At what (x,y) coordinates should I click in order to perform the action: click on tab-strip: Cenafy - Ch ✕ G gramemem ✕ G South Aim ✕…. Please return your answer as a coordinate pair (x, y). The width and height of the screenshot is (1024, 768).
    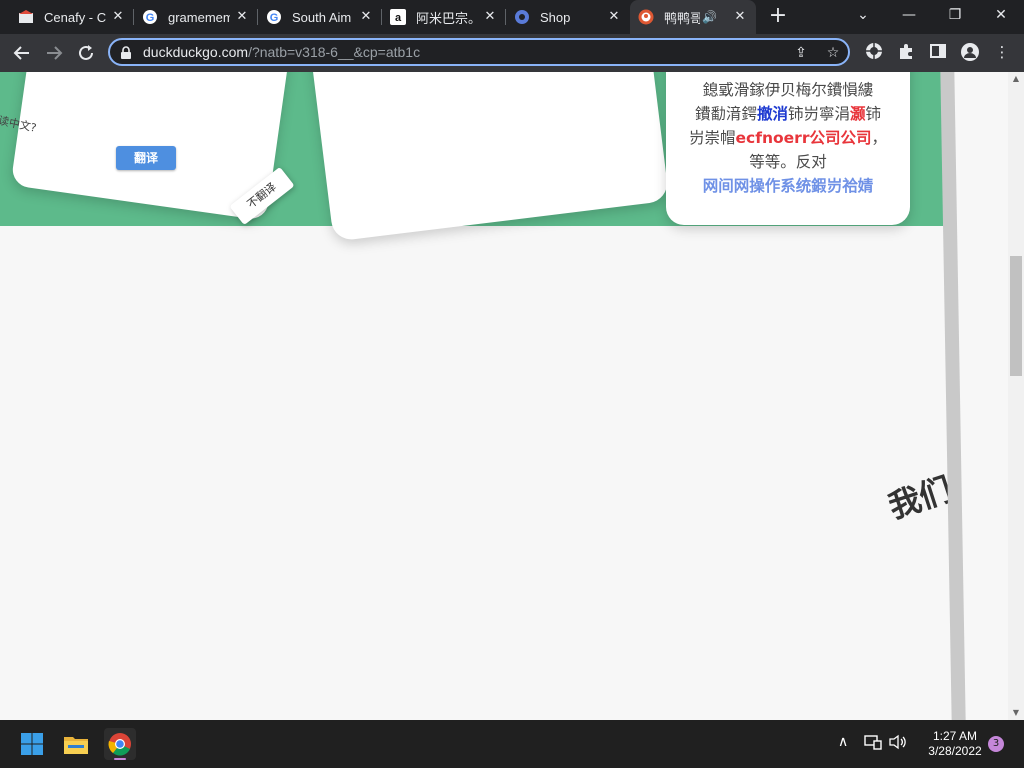
    Looking at the image, I should click on (512, 17).